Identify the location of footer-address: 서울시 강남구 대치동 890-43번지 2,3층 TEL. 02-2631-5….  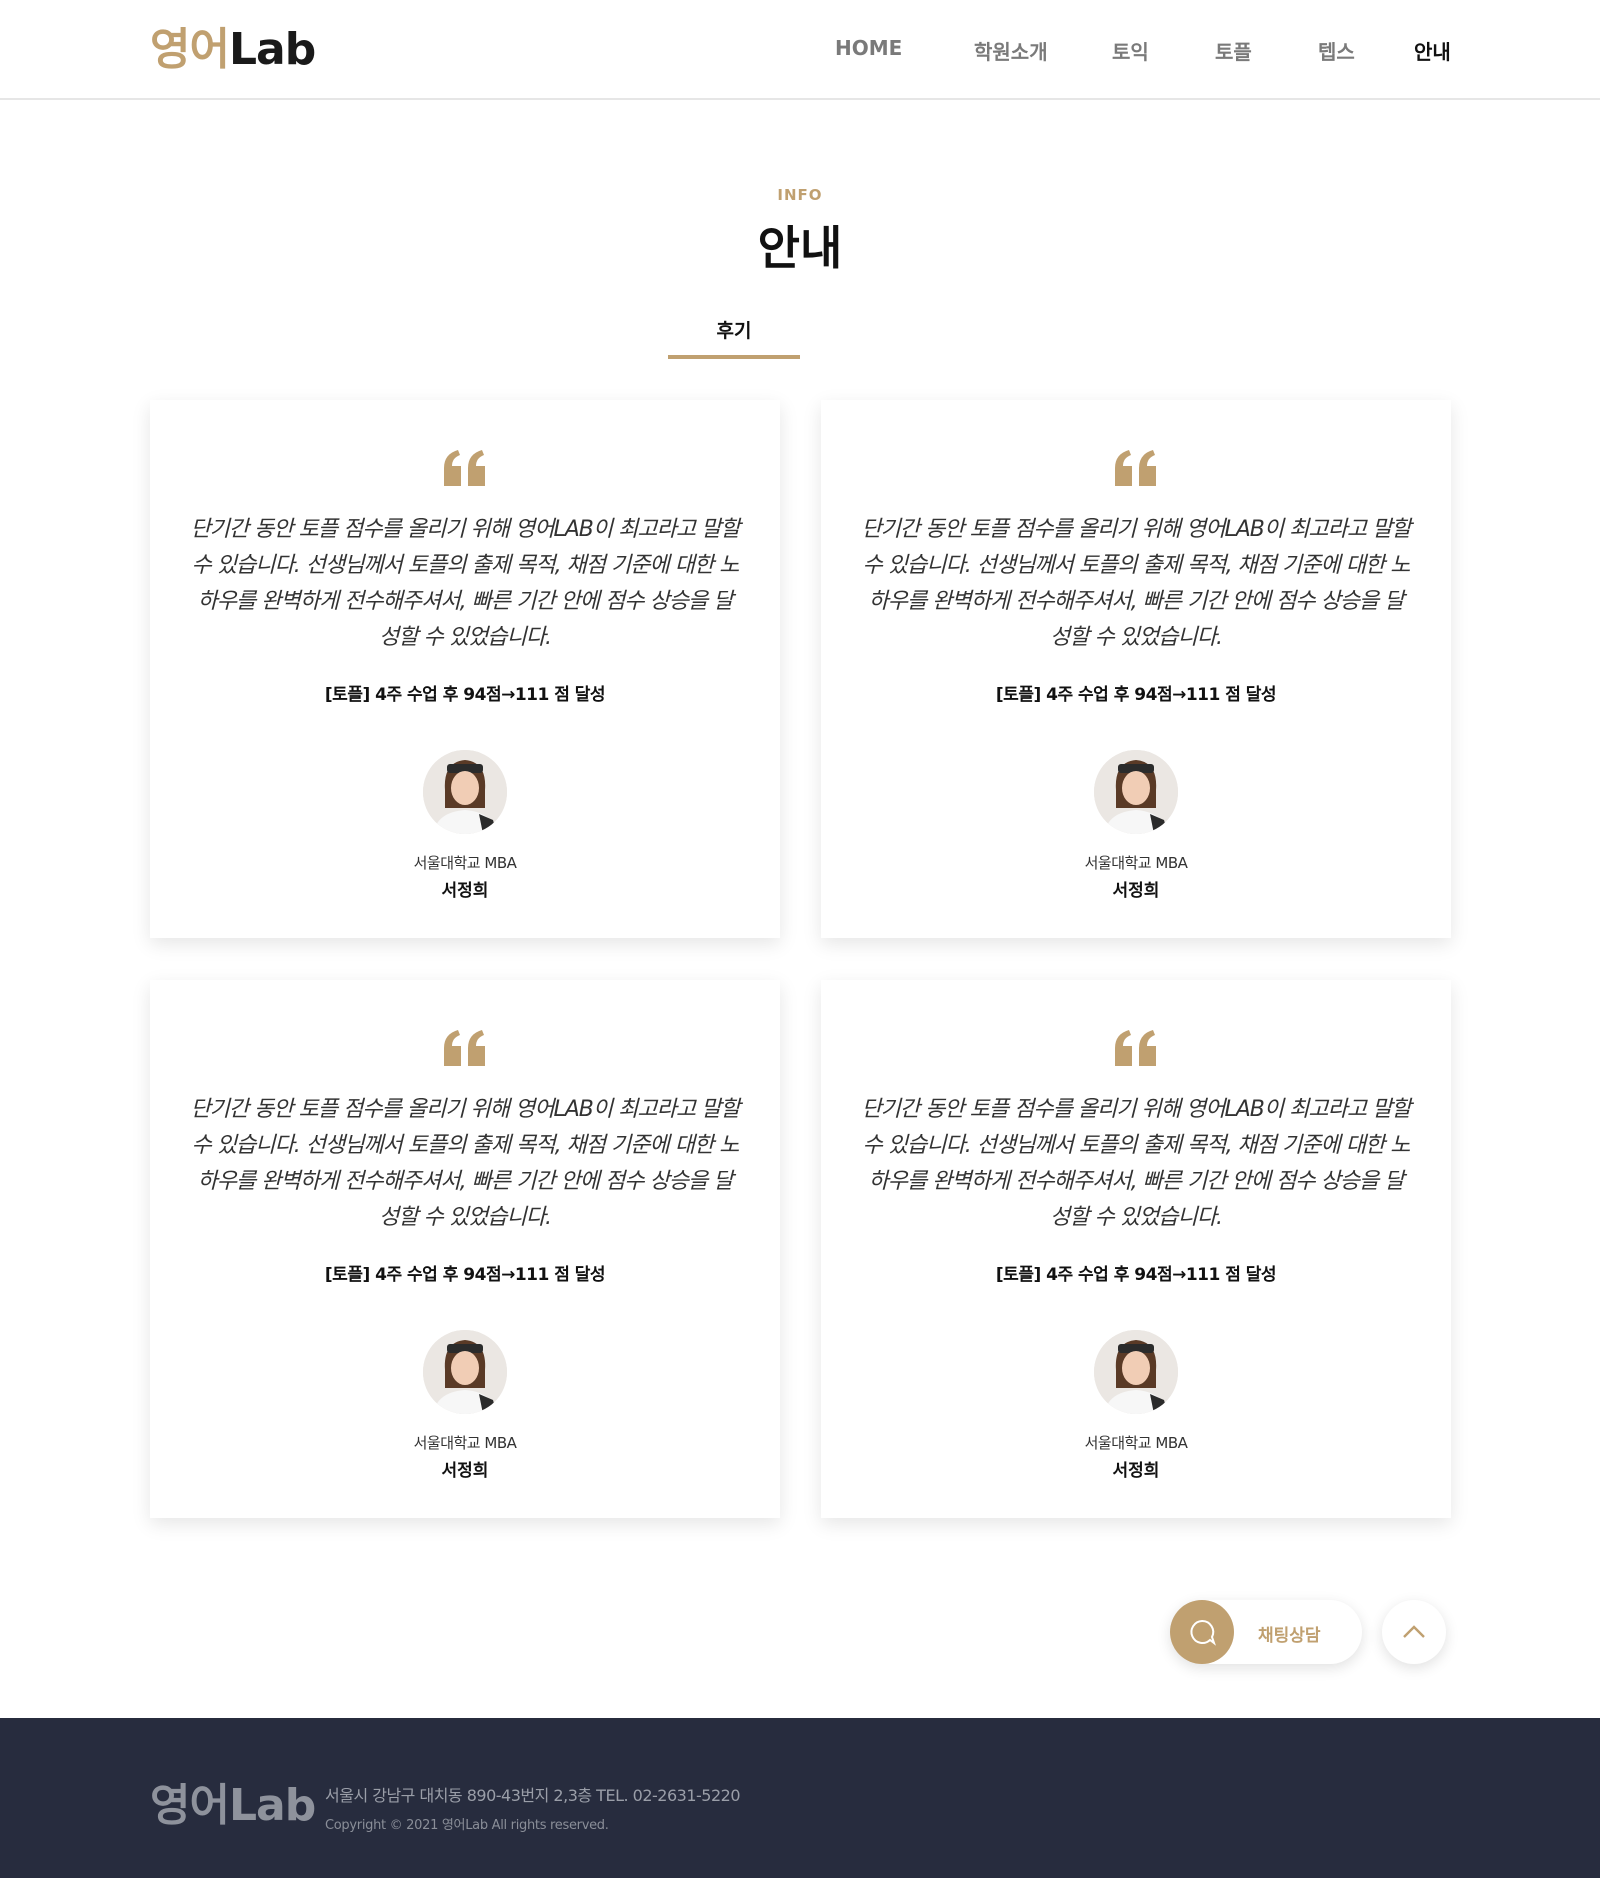
(533, 1795).